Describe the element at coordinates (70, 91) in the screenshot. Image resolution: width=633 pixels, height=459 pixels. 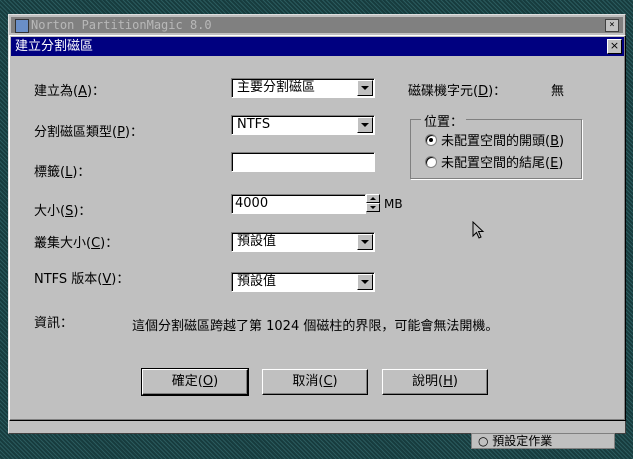
I see `create-as-label: 建立為(A)：` at that location.